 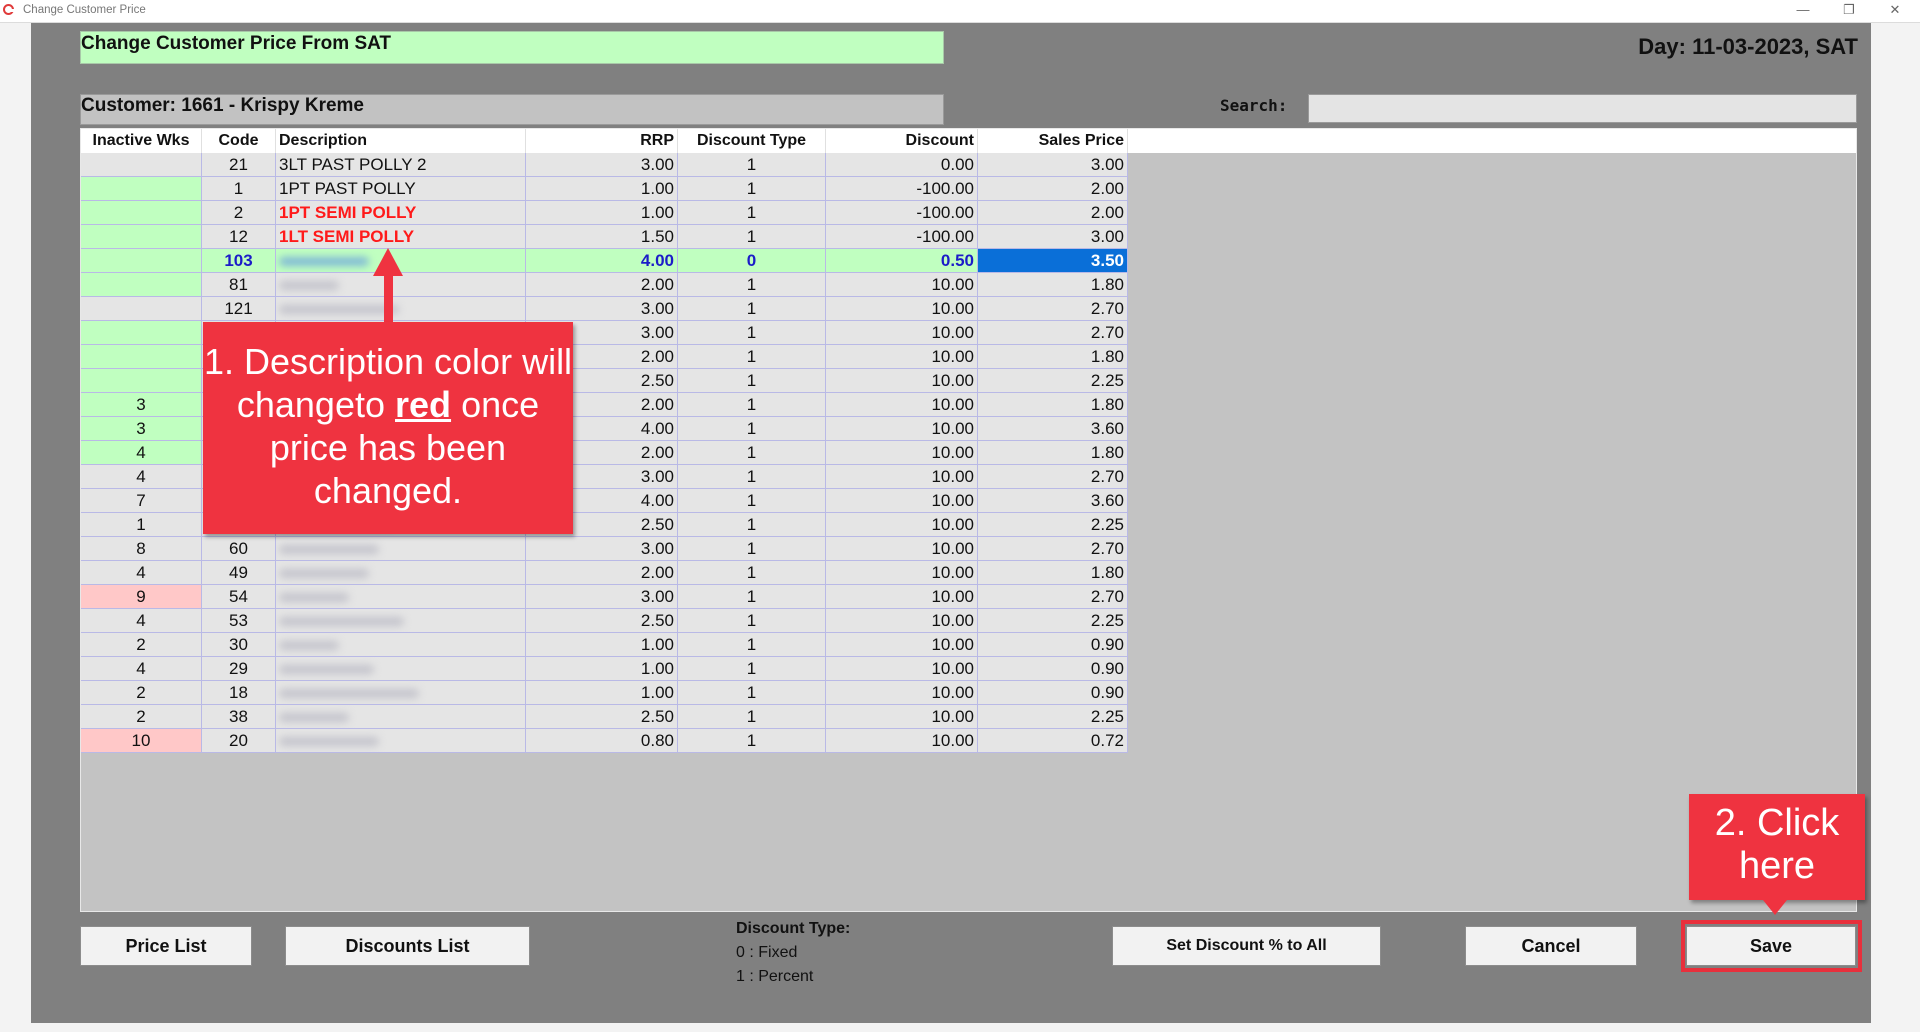 I want to click on col-header-inactive-wks: Inactive Wks, so click(x=141, y=141).